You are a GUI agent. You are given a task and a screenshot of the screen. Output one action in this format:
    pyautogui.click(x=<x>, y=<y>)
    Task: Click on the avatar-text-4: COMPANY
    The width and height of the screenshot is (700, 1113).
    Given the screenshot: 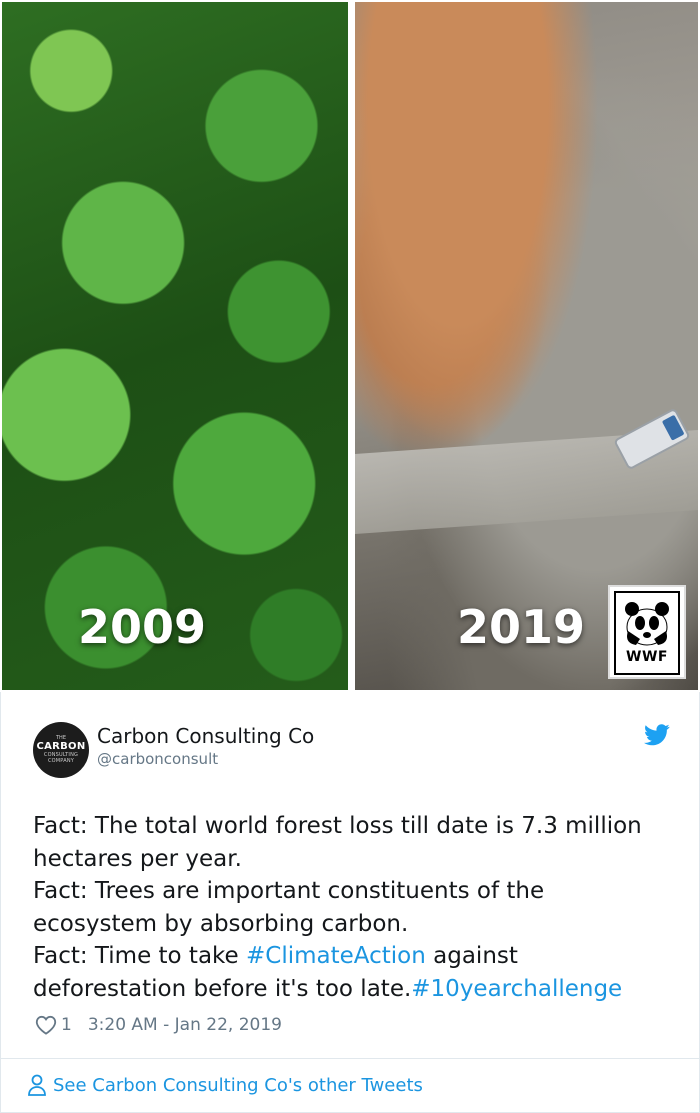 What is the action you would take?
    pyautogui.click(x=61, y=761)
    